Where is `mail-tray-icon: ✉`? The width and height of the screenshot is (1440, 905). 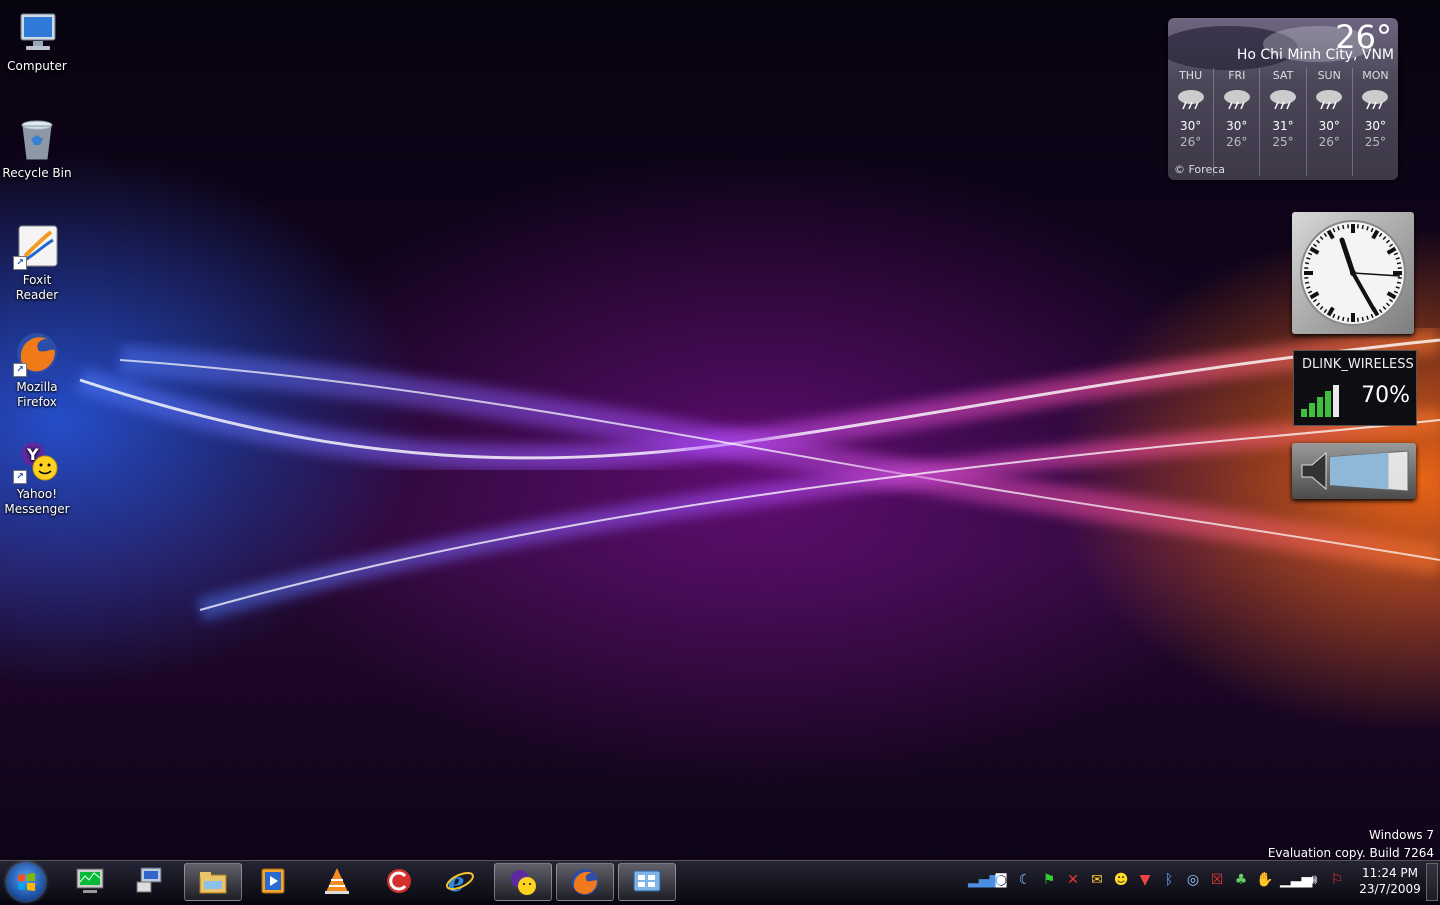
mail-tray-icon: ✉ is located at coordinates (1097, 880).